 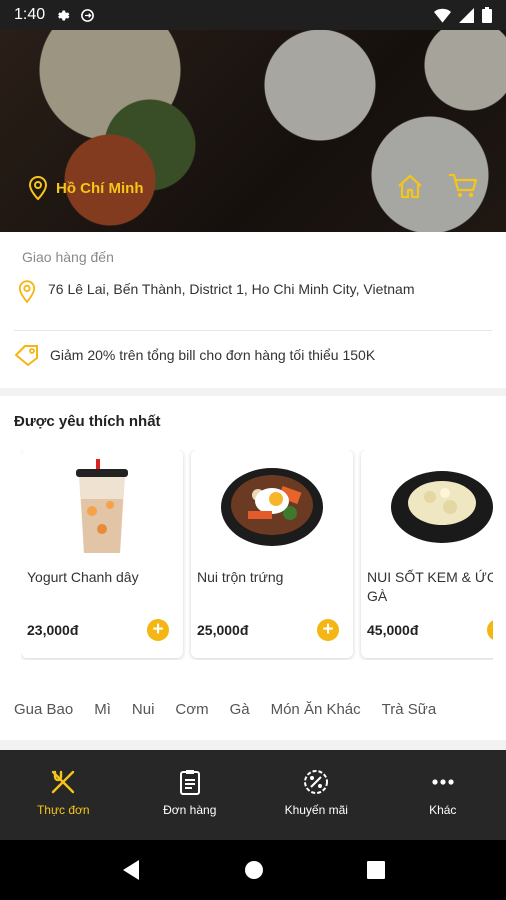 I want to click on nav-orders: Đơn hàng, so click(x=190, y=795).